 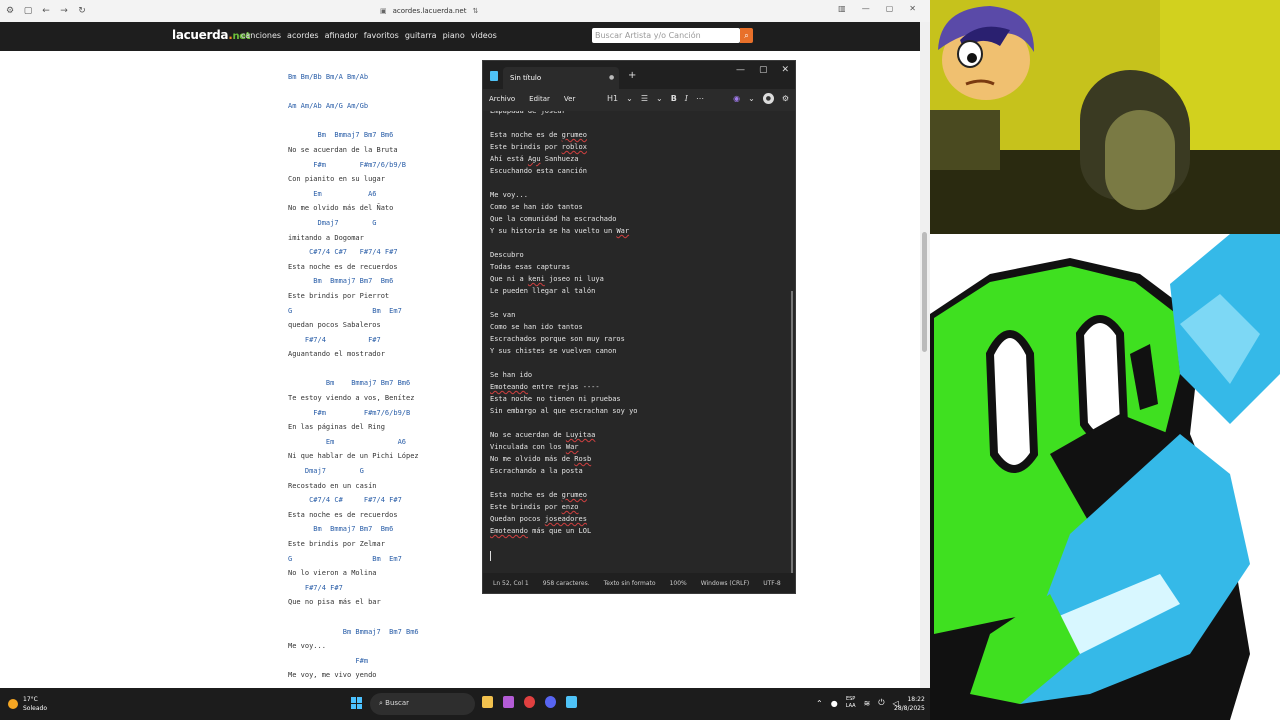 What do you see at coordinates (666, 35) in the screenshot?
I see `site-search-input: Buscar Artista y/o Canción` at bounding box center [666, 35].